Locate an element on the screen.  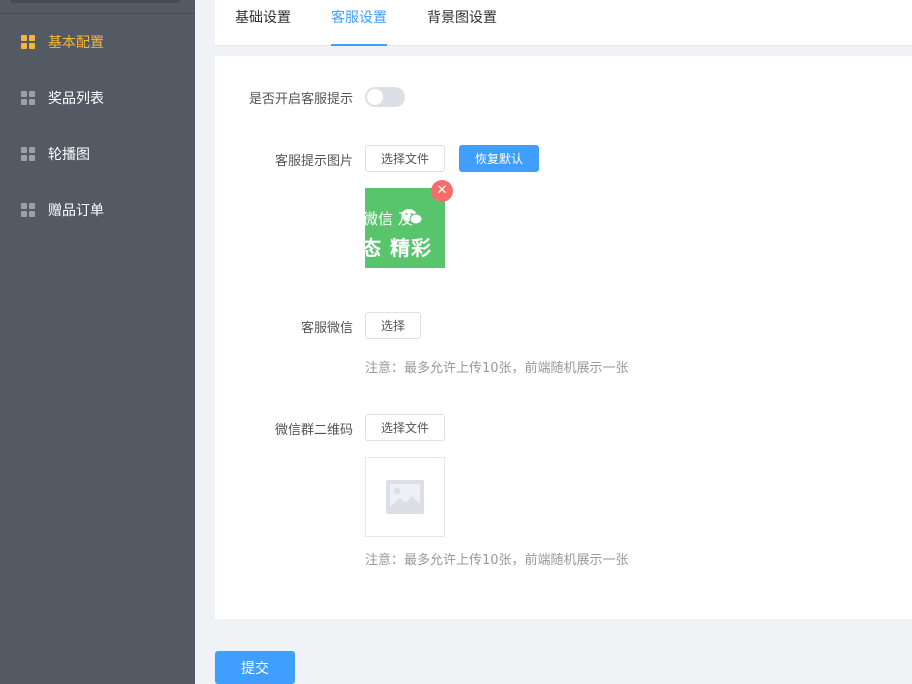
sidebar-item-gift-orders: 赠品订单 is located at coordinates (97, 210).